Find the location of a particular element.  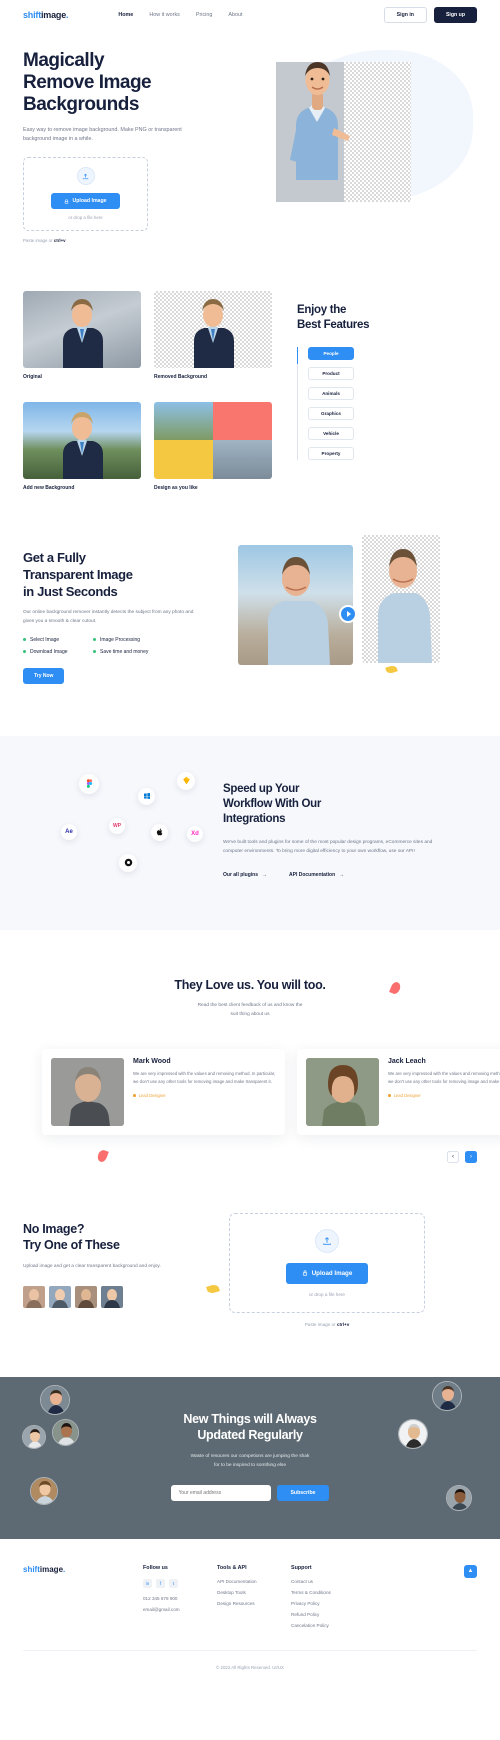

gallery-cell-removed: Removed Background is located at coordinates (213, 335).